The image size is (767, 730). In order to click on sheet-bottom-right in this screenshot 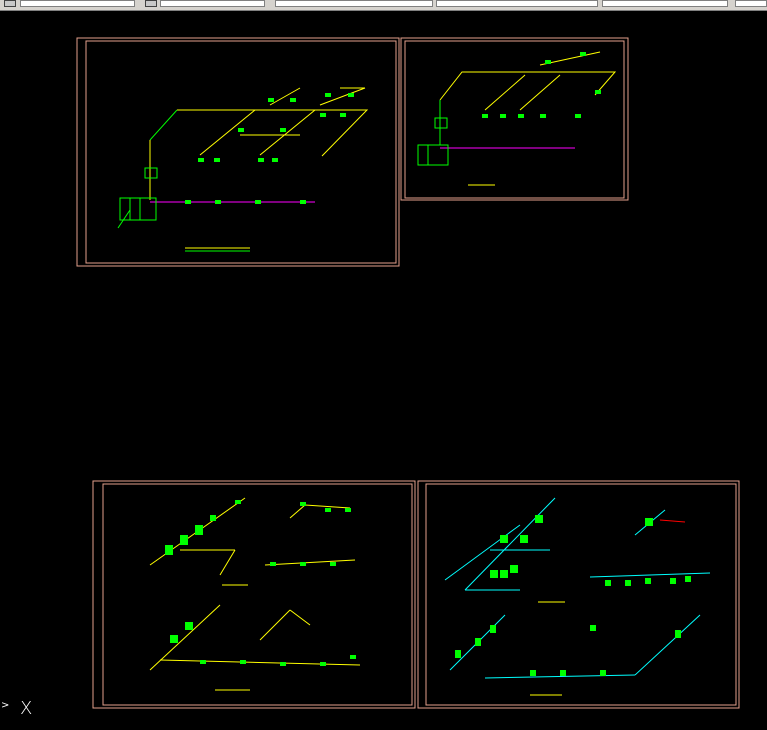, I will do `click(578, 594)`.